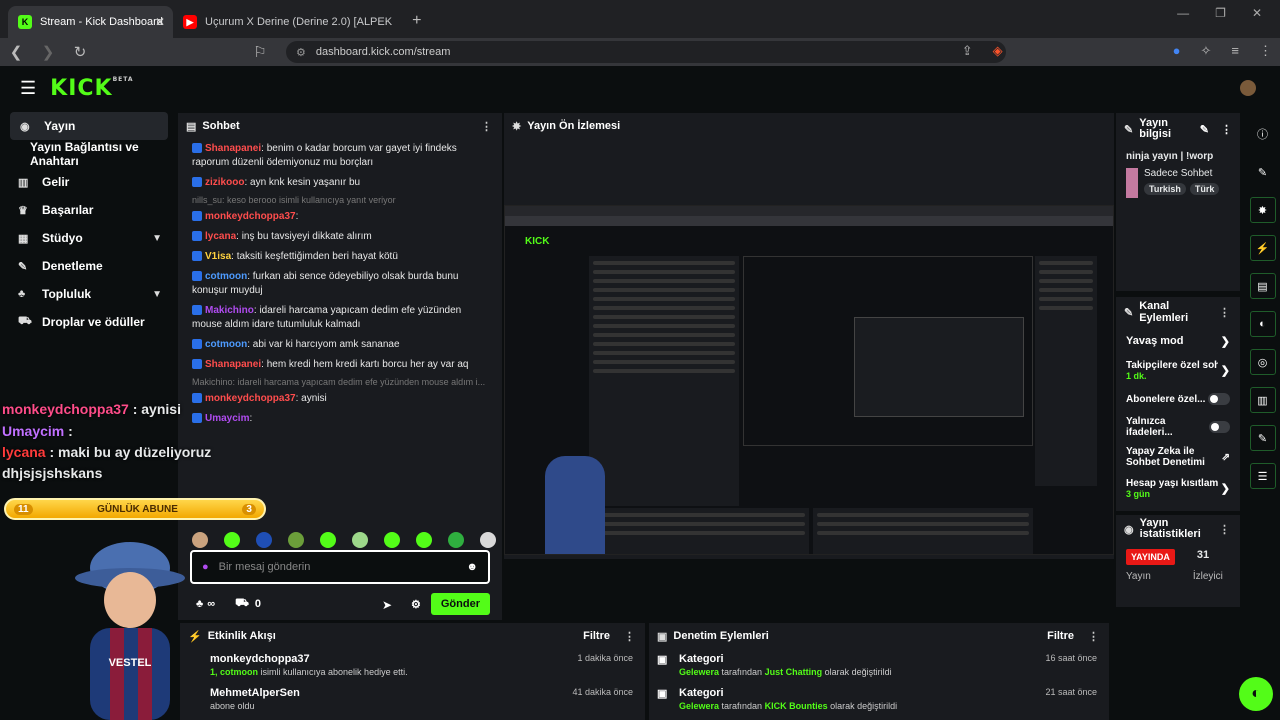  What do you see at coordinates (23, 509) in the screenshot?
I see `goal-left: 11` at bounding box center [23, 509].